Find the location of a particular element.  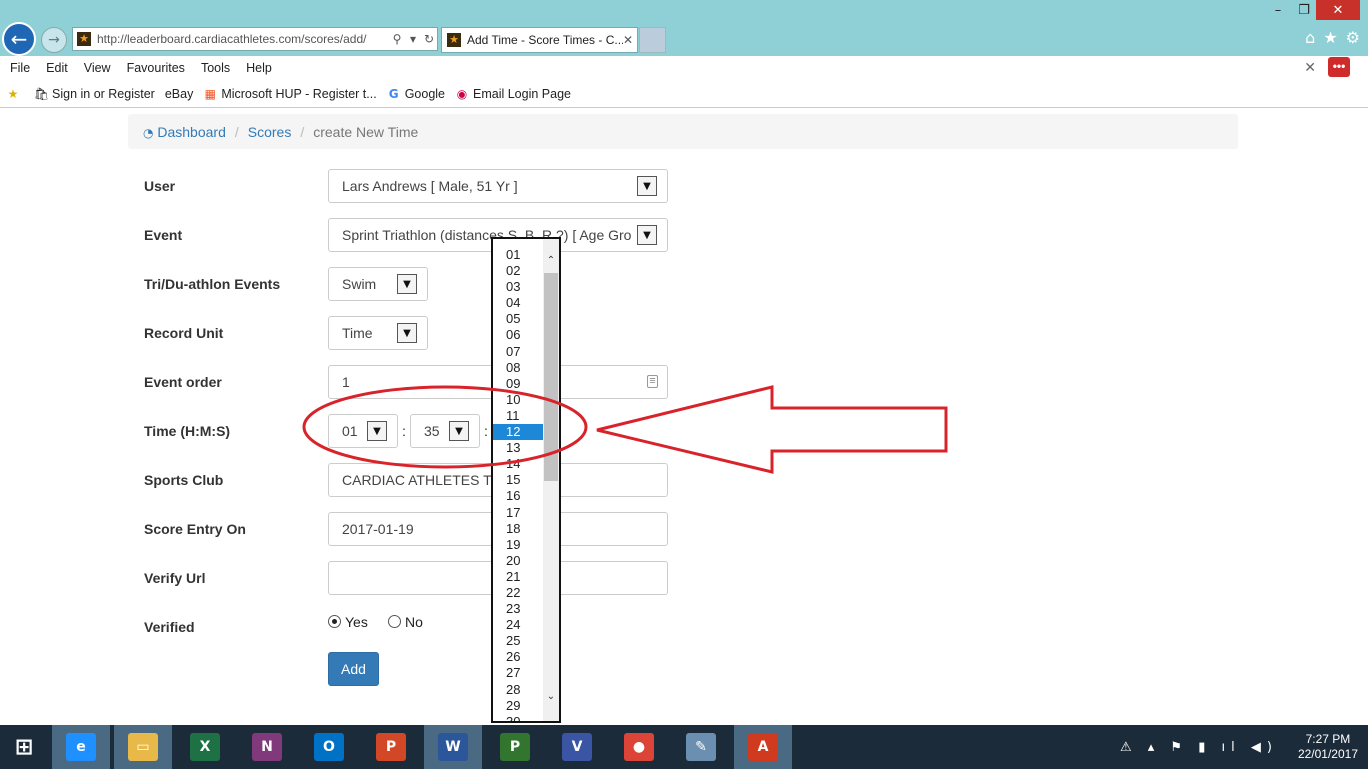

hours-select: 01 ▼ is located at coordinates (363, 431).